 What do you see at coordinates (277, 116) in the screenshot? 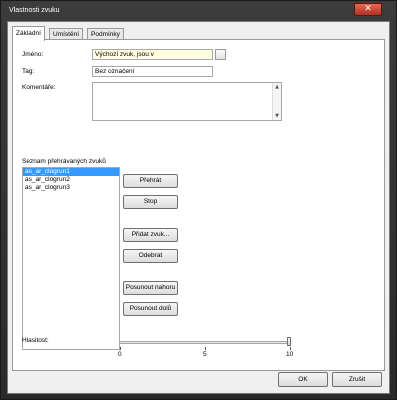
I see `scroll-down-icon: ▼` at bounding box center [277, 116].